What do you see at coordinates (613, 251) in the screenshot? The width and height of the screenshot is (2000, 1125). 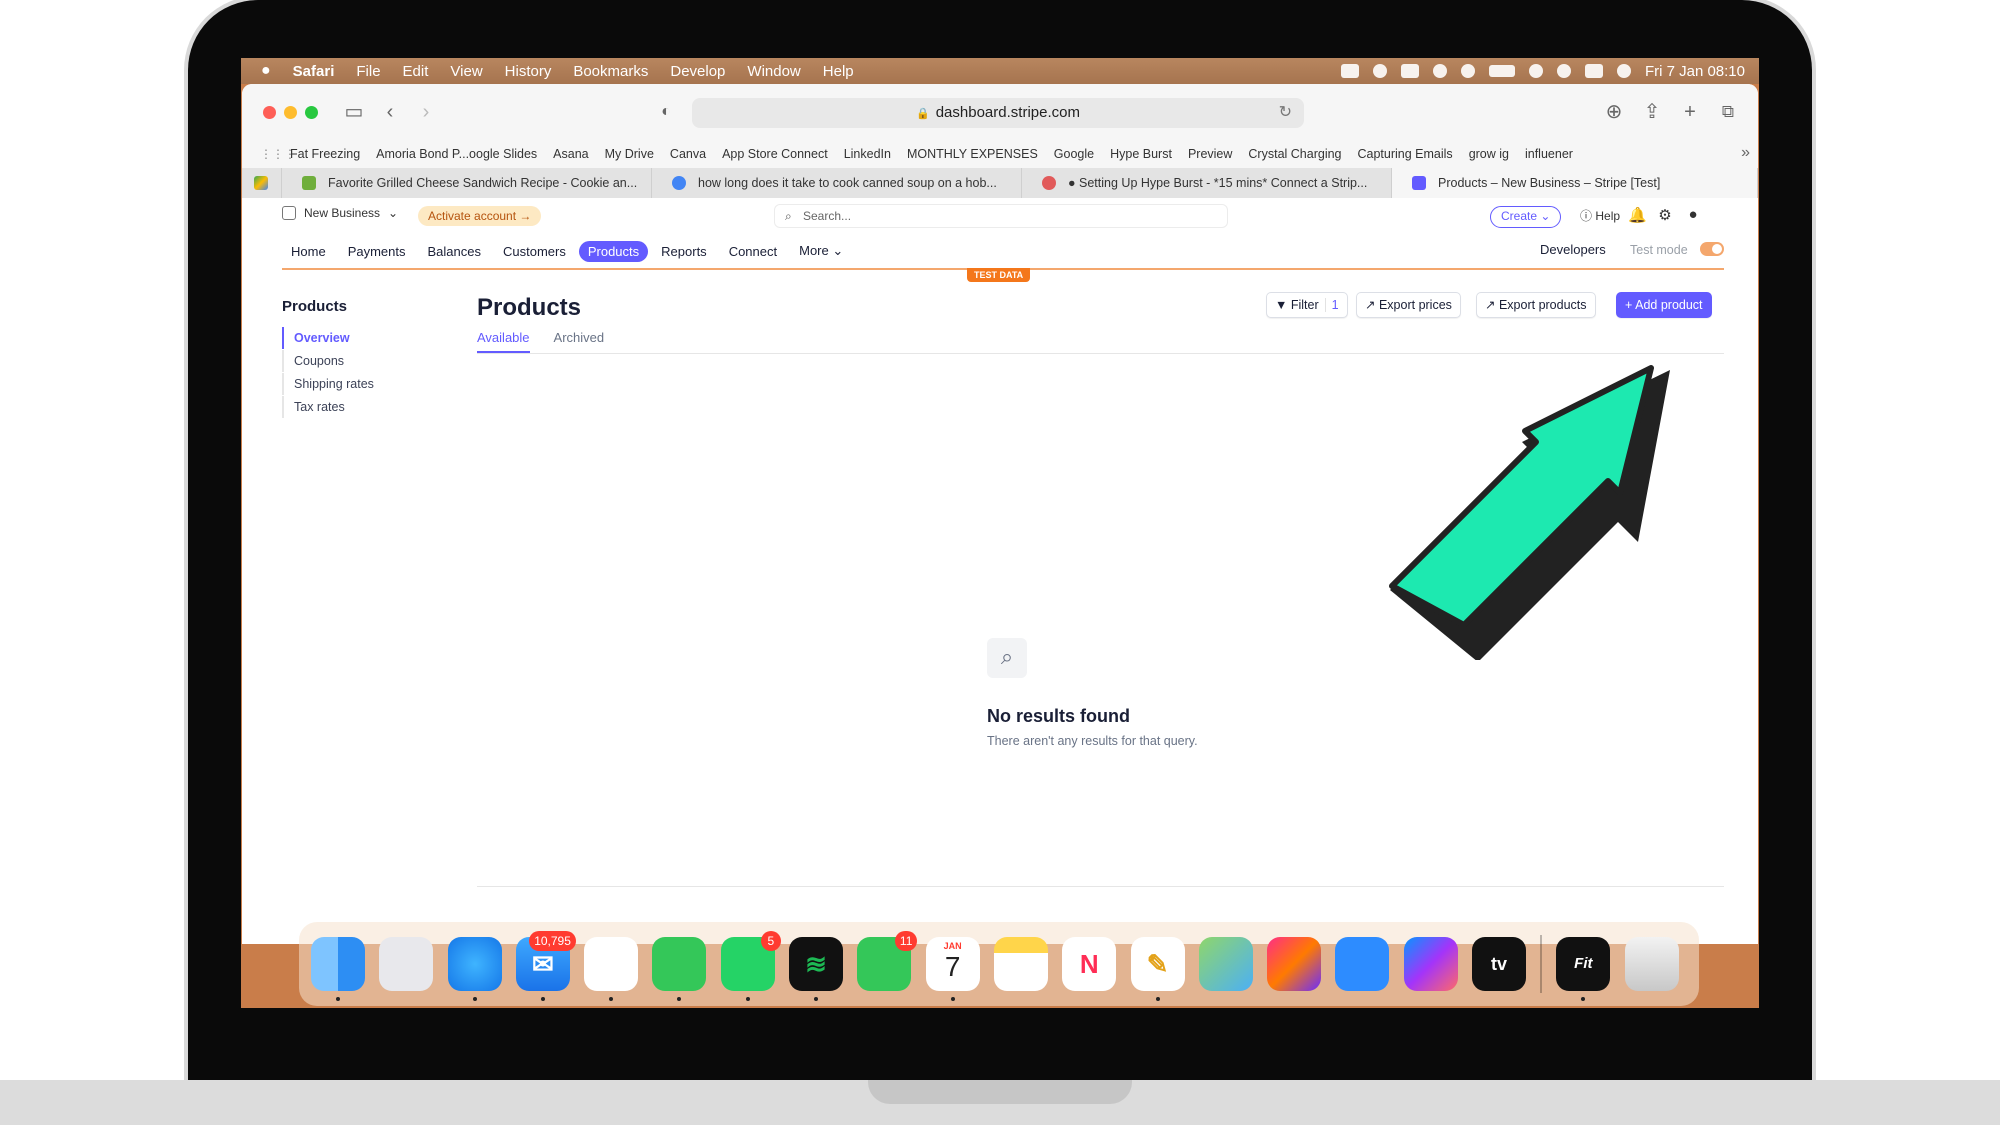 I see `nav-products: Products` at bounding box center [613, 251].